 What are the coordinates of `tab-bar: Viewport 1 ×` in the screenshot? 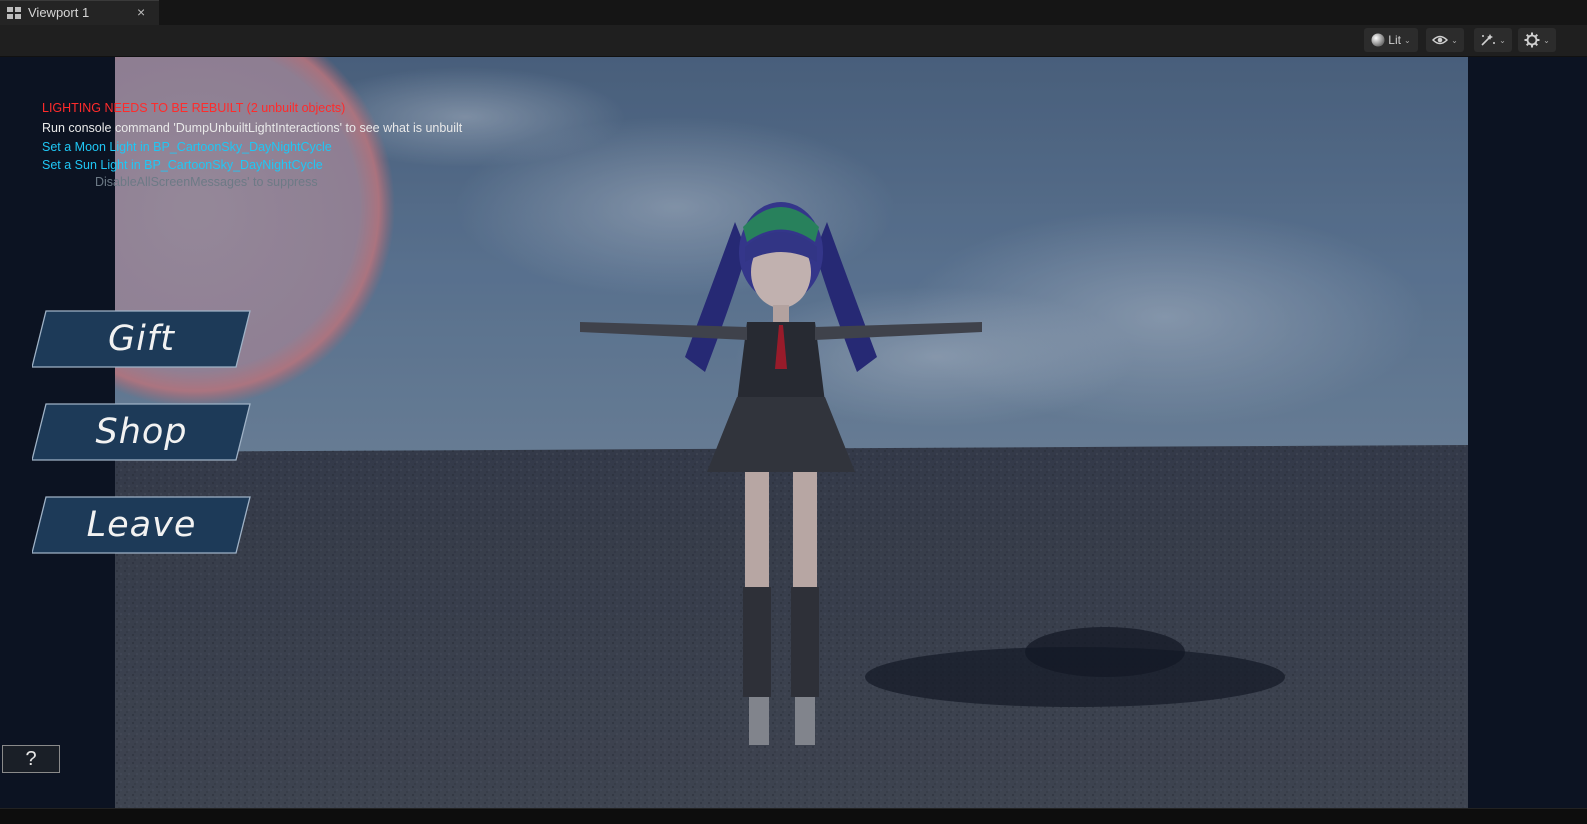 It's located at (793, 12).